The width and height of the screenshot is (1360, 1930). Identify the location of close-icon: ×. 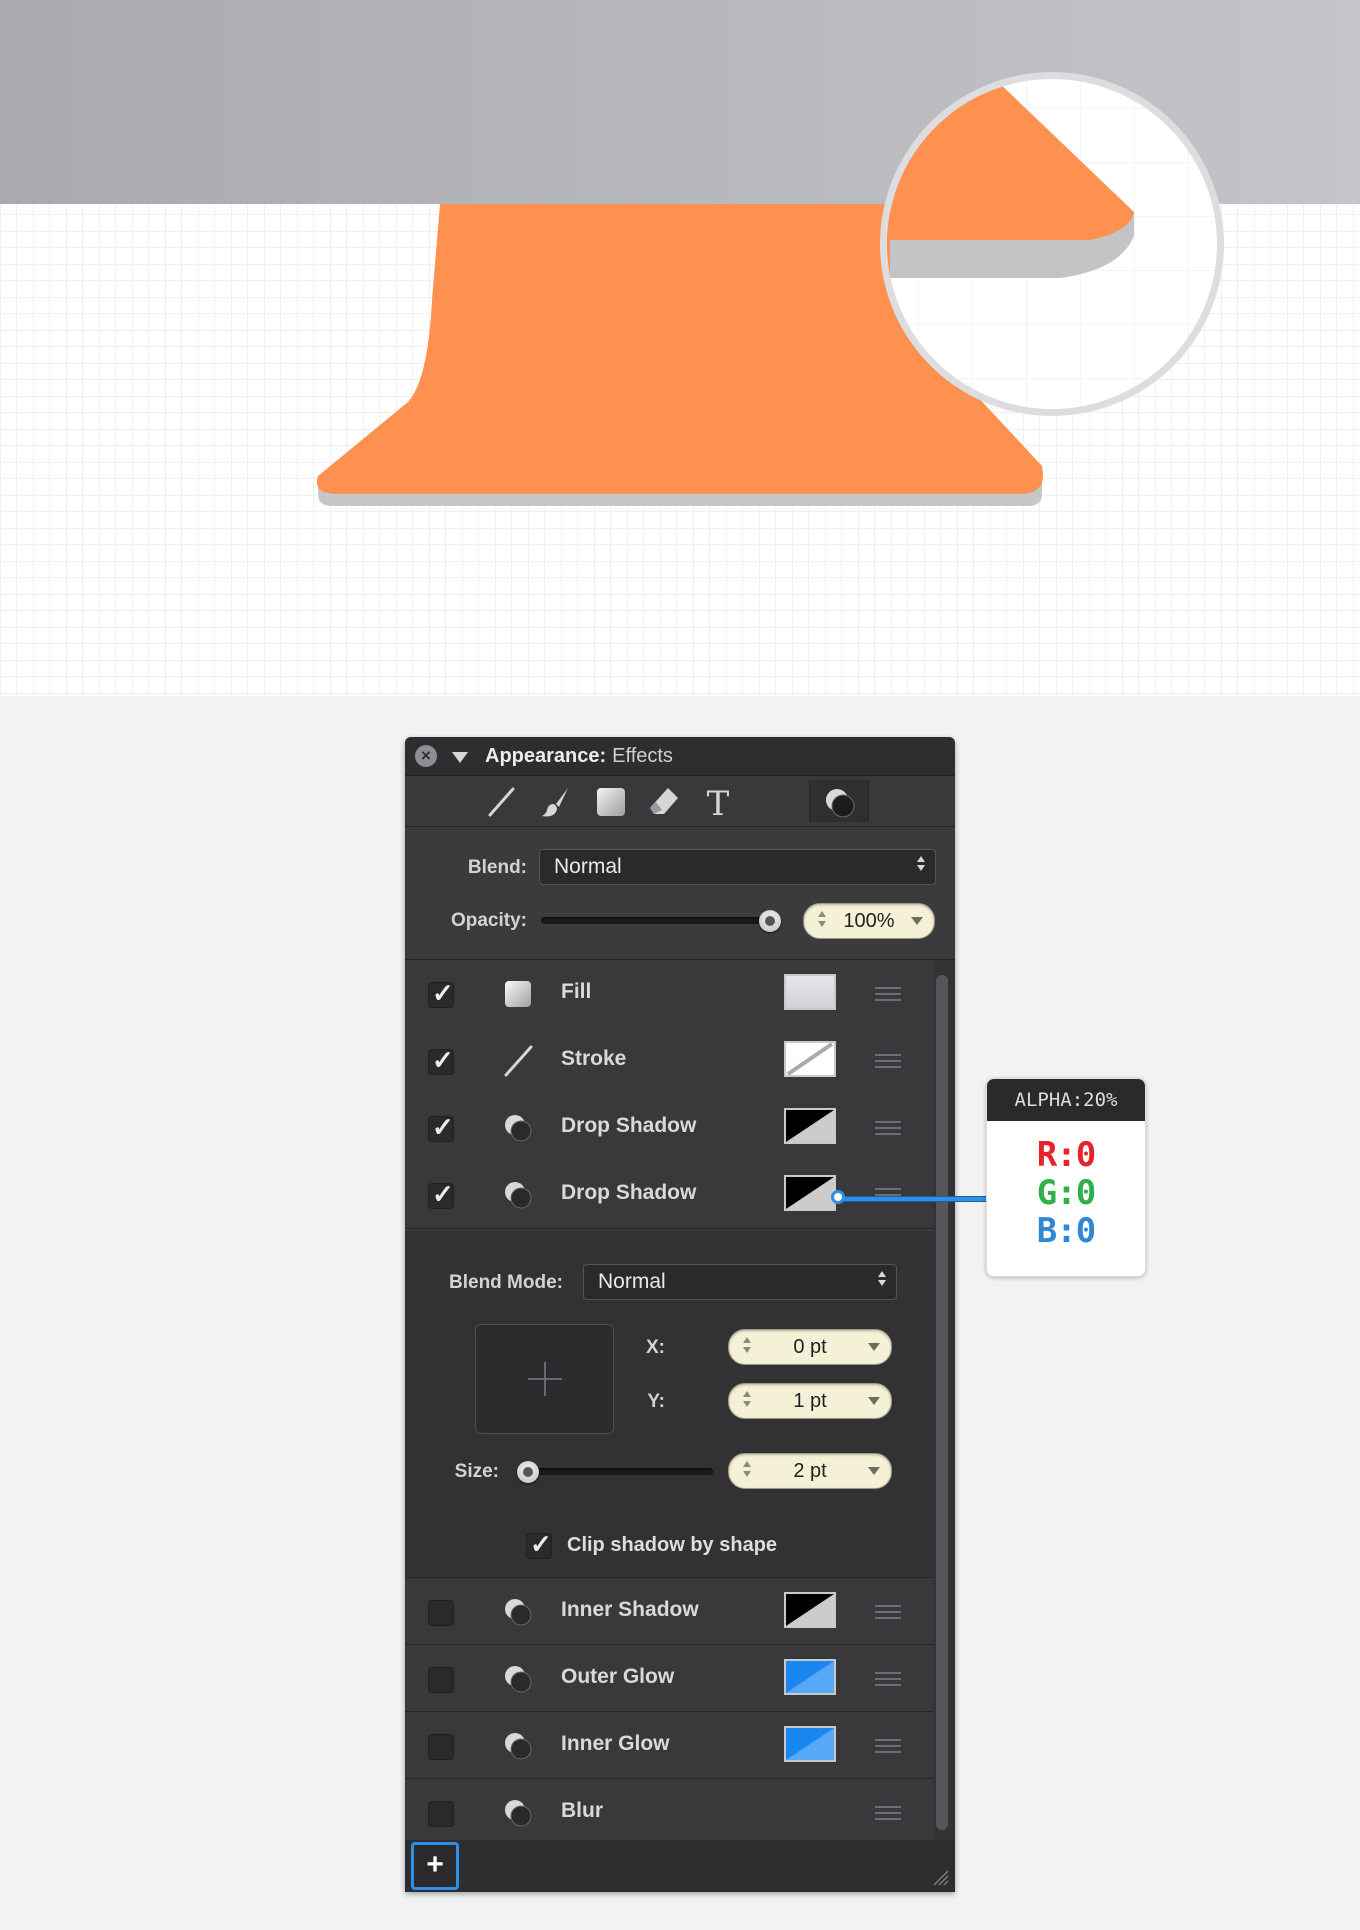
(426, 756).